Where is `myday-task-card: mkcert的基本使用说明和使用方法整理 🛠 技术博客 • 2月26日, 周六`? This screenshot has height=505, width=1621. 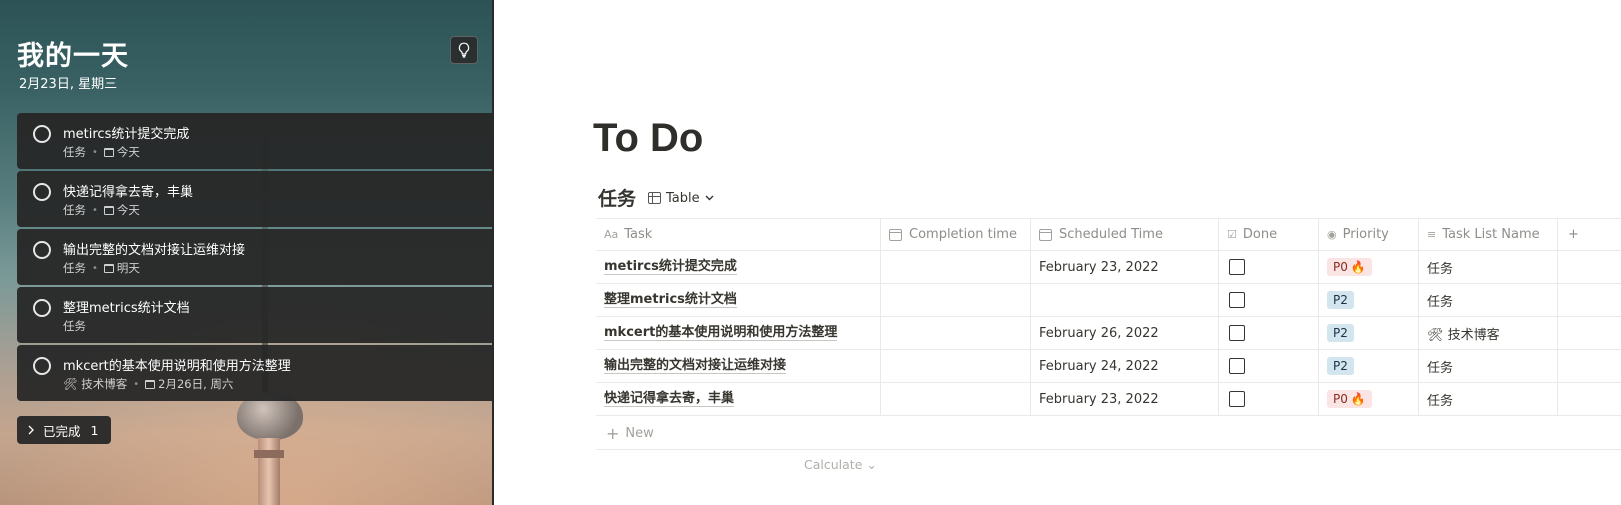 myday-task-card: mkcert的基本使用说明和使用方法整理 🛠 技术博客 • 2月26日, 周六 is located at coordinates (255, 373).